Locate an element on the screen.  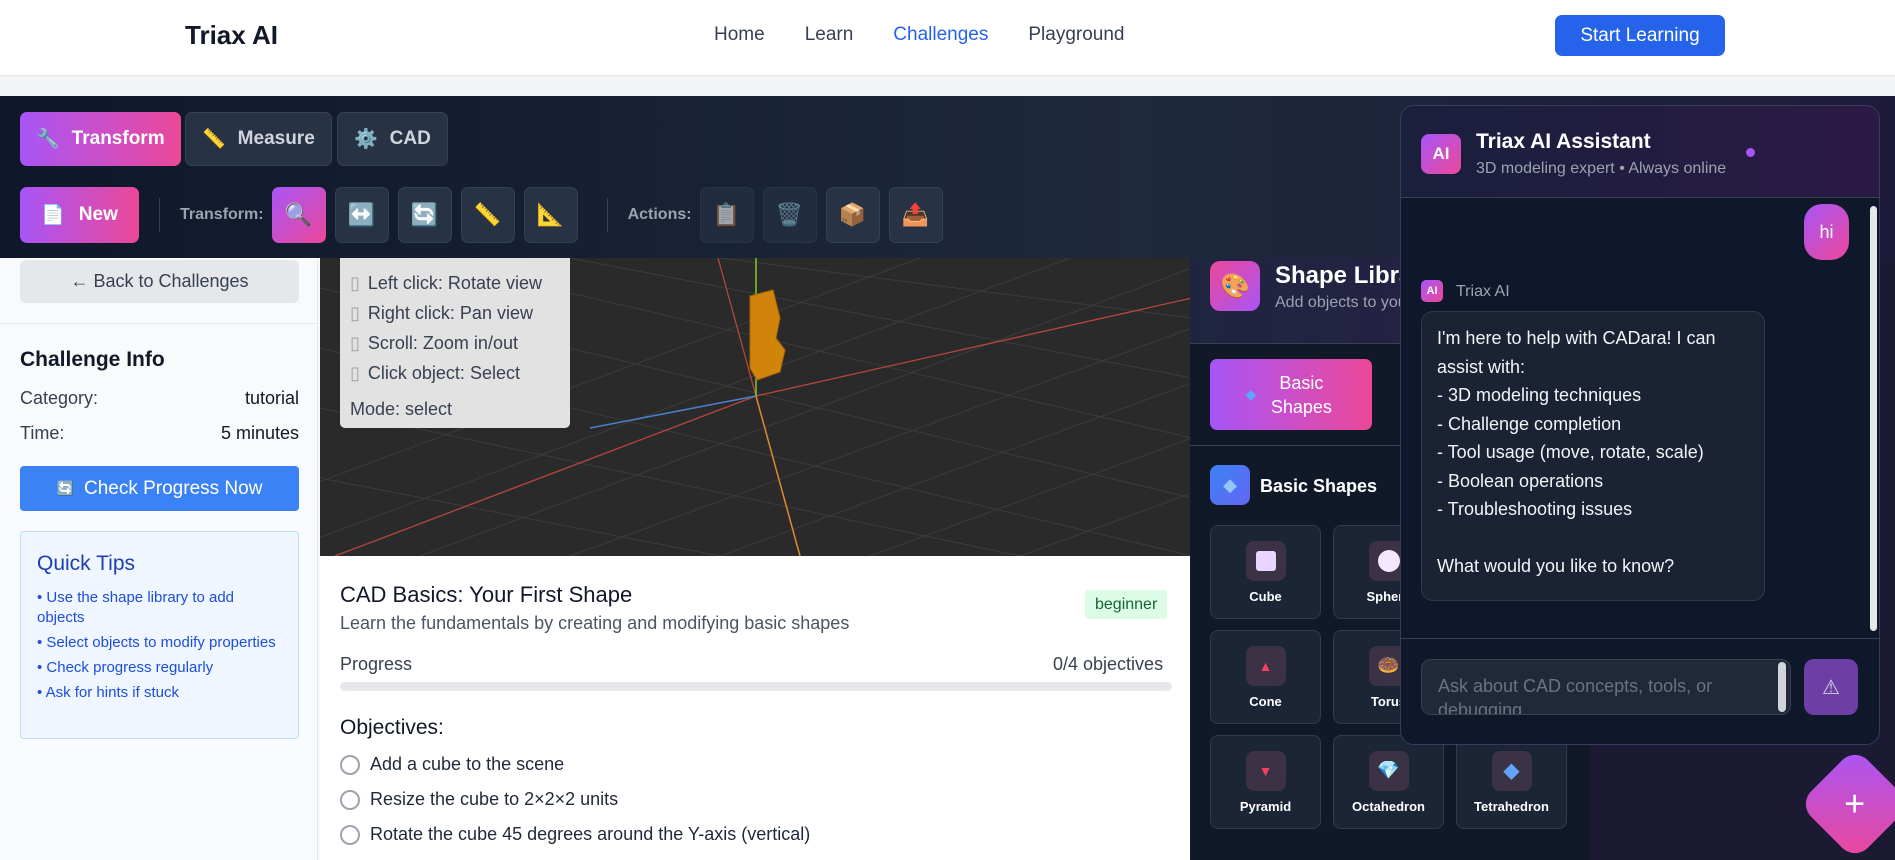
cube-object is located at coordinates (767, 335).